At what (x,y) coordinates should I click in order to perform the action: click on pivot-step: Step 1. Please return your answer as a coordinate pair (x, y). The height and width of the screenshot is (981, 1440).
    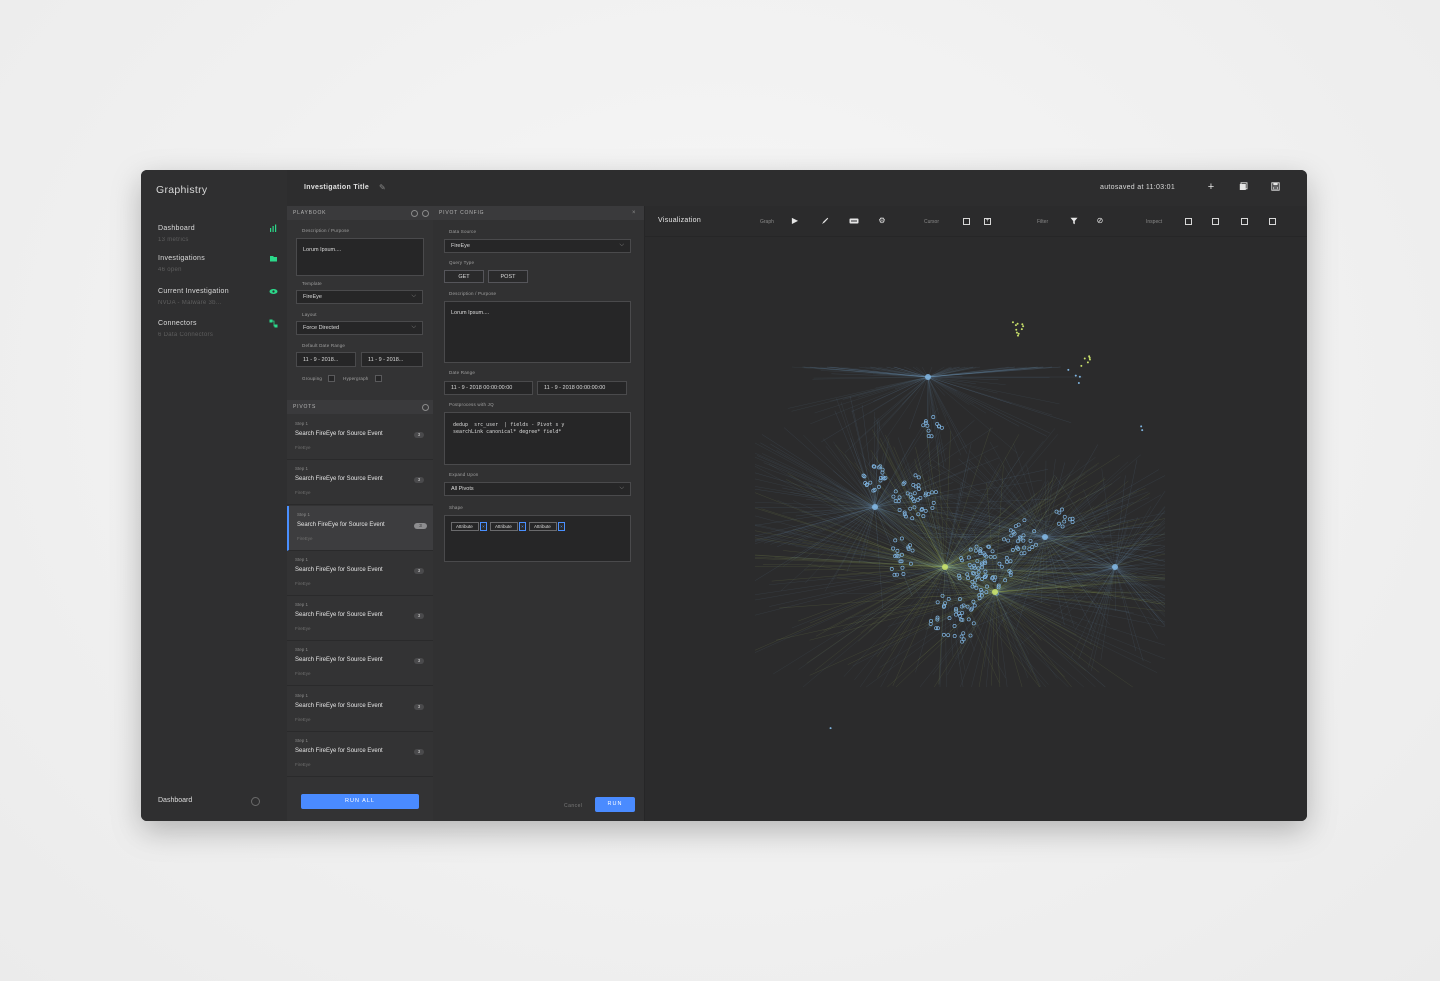
    Looking at the image, I should click on (302, 604).